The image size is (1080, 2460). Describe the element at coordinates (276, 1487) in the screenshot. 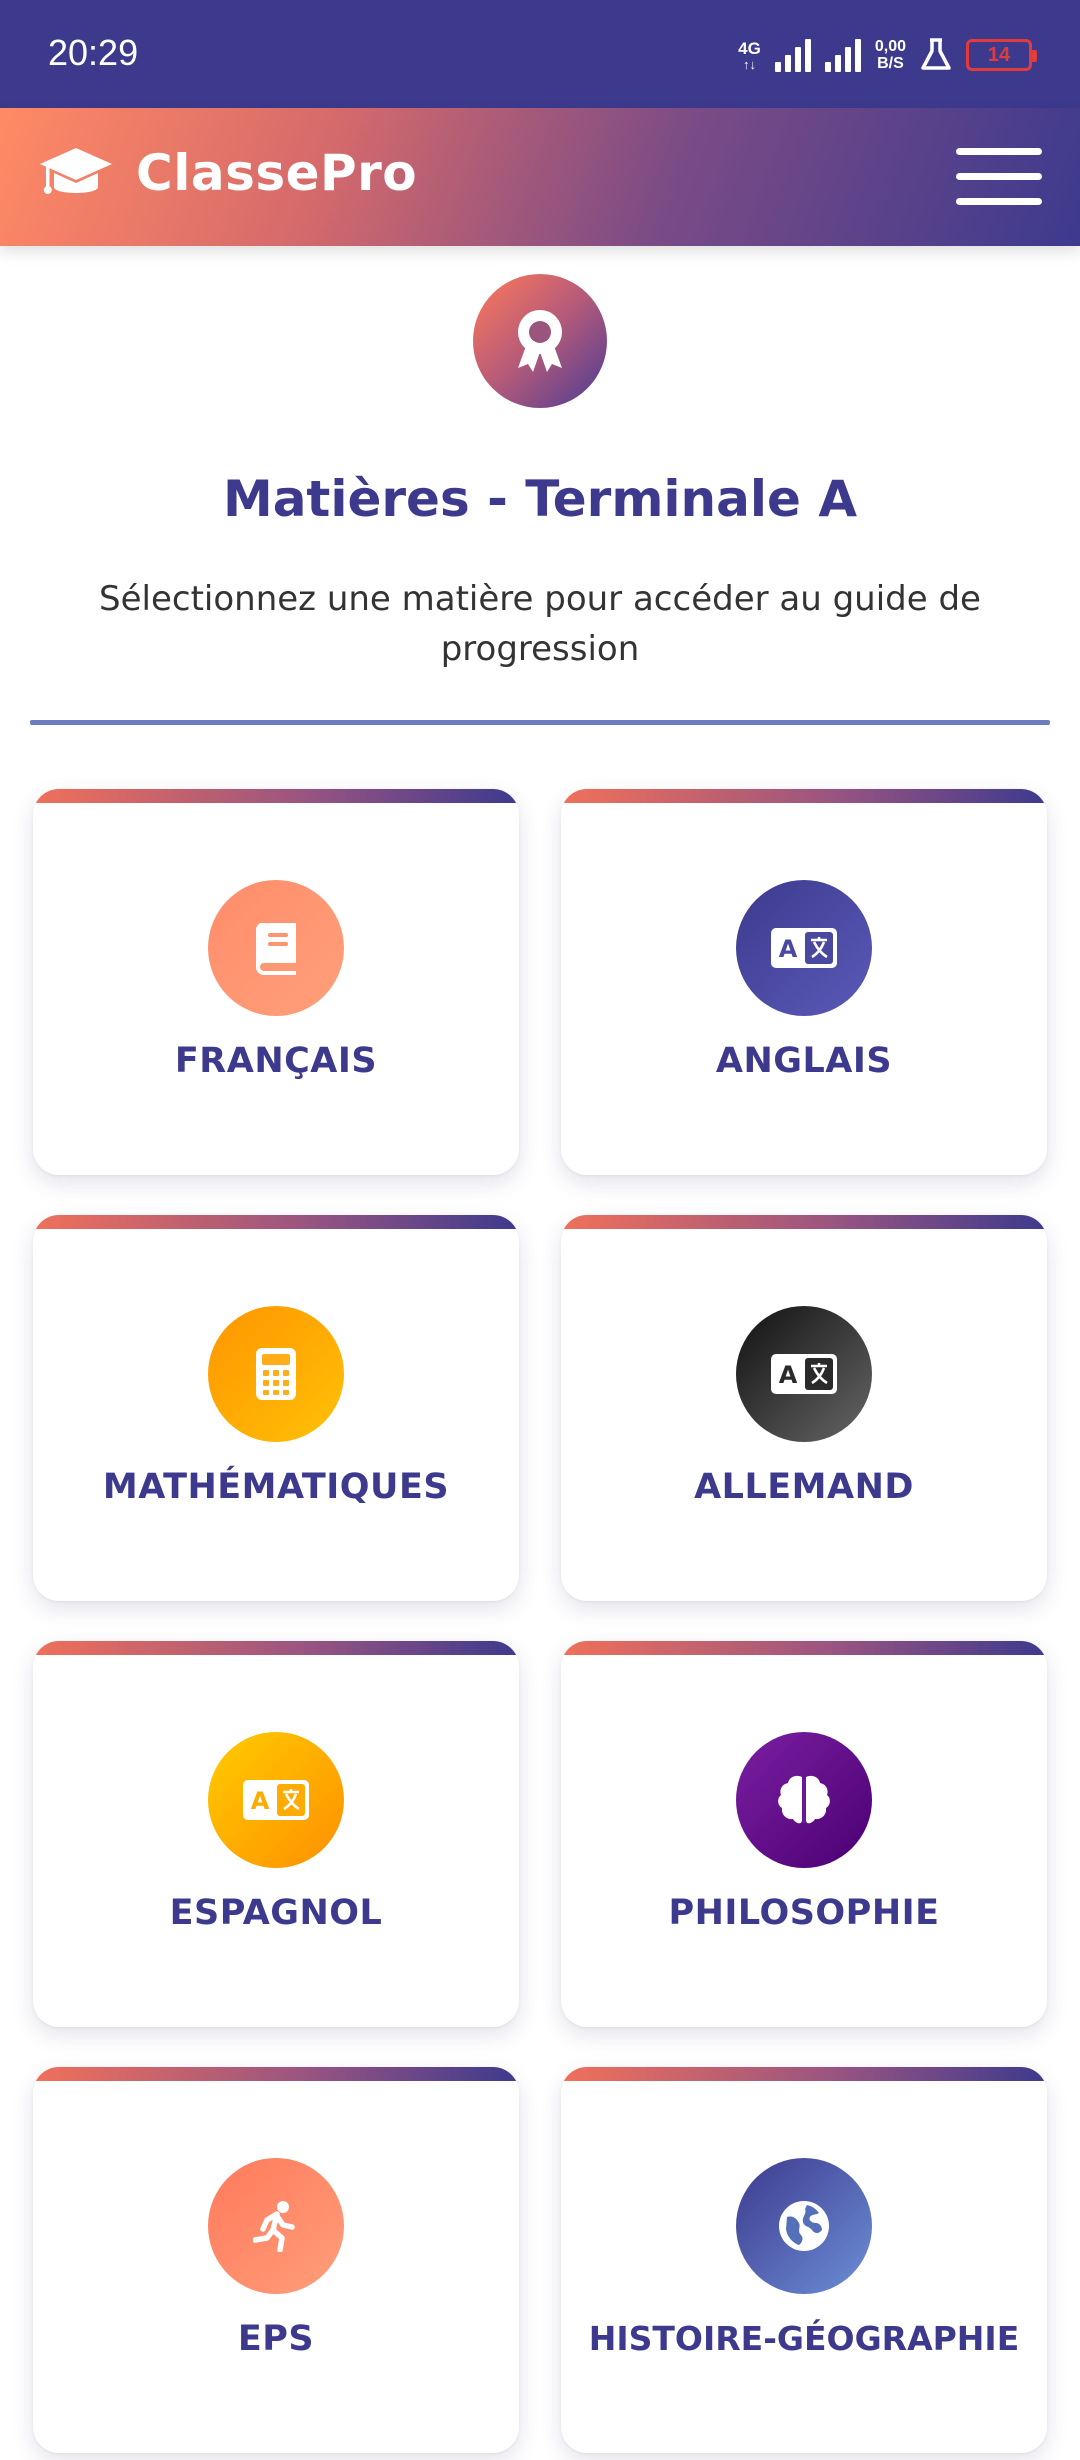

I see `subject-label: MATHÉMATIQUES` at that location.